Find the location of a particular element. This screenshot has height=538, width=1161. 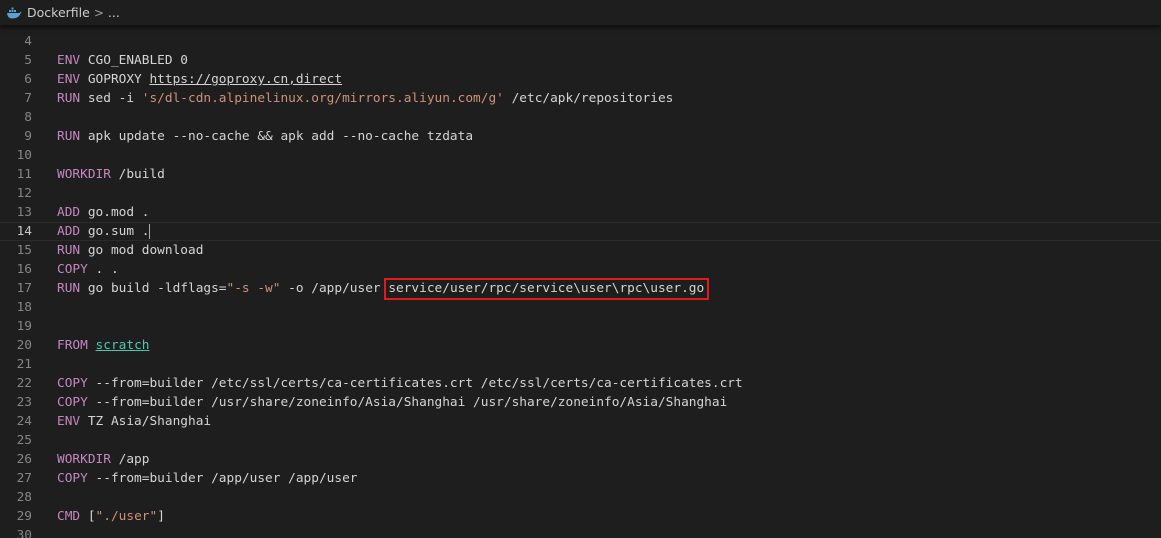

text-cursor is located at coordinates (150, 231).